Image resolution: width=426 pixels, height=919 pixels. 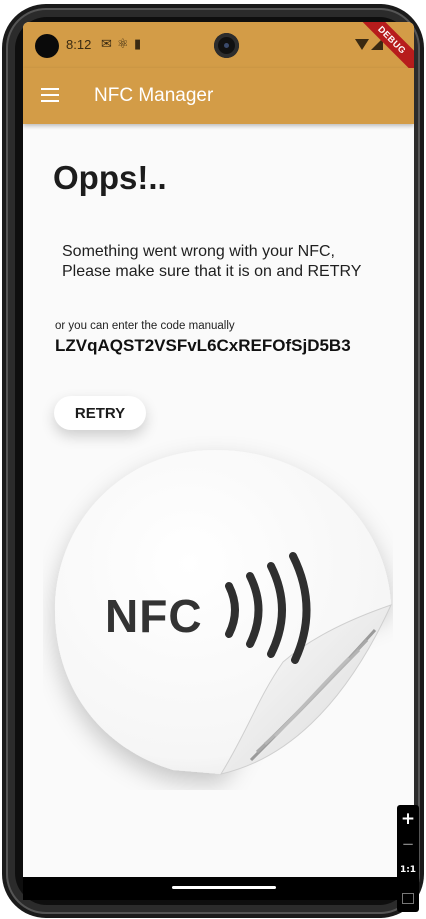 I want to click on error-message-line: Something went wrong with your NFC,, so click(x=198, y=251).